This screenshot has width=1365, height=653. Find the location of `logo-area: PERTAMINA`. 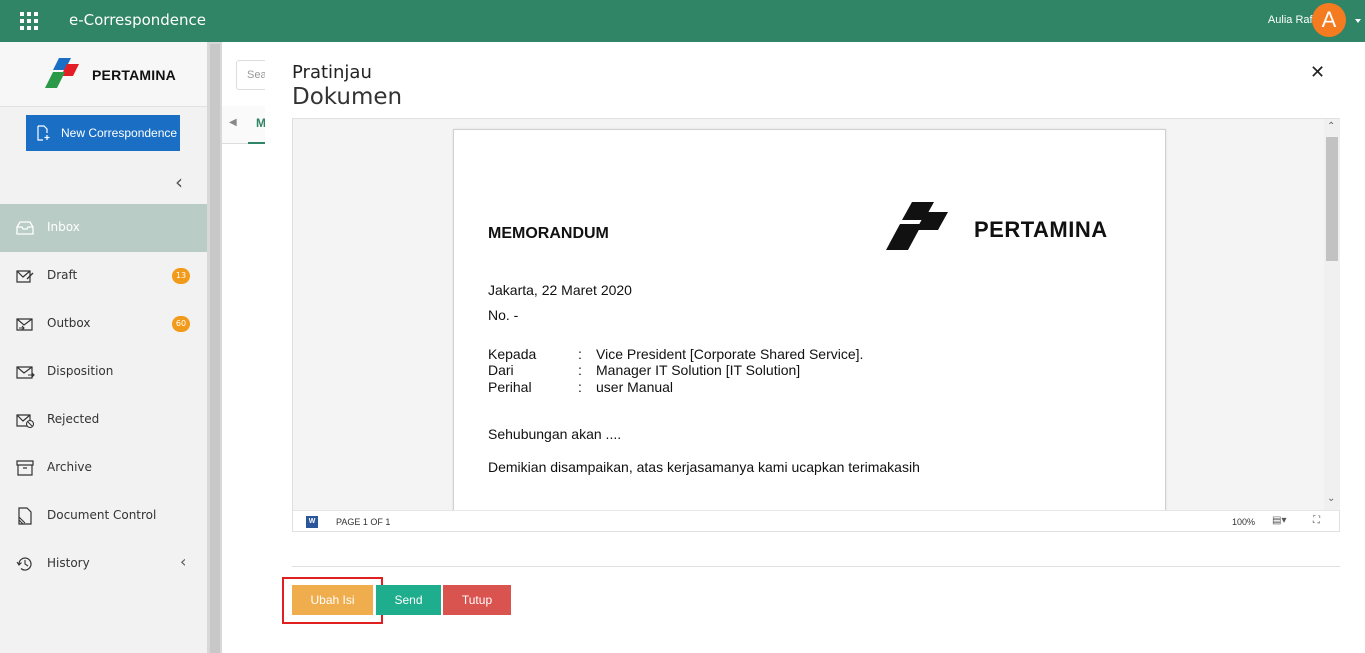

logo-area: PERTAMINA is located at coordinates (111, 74).